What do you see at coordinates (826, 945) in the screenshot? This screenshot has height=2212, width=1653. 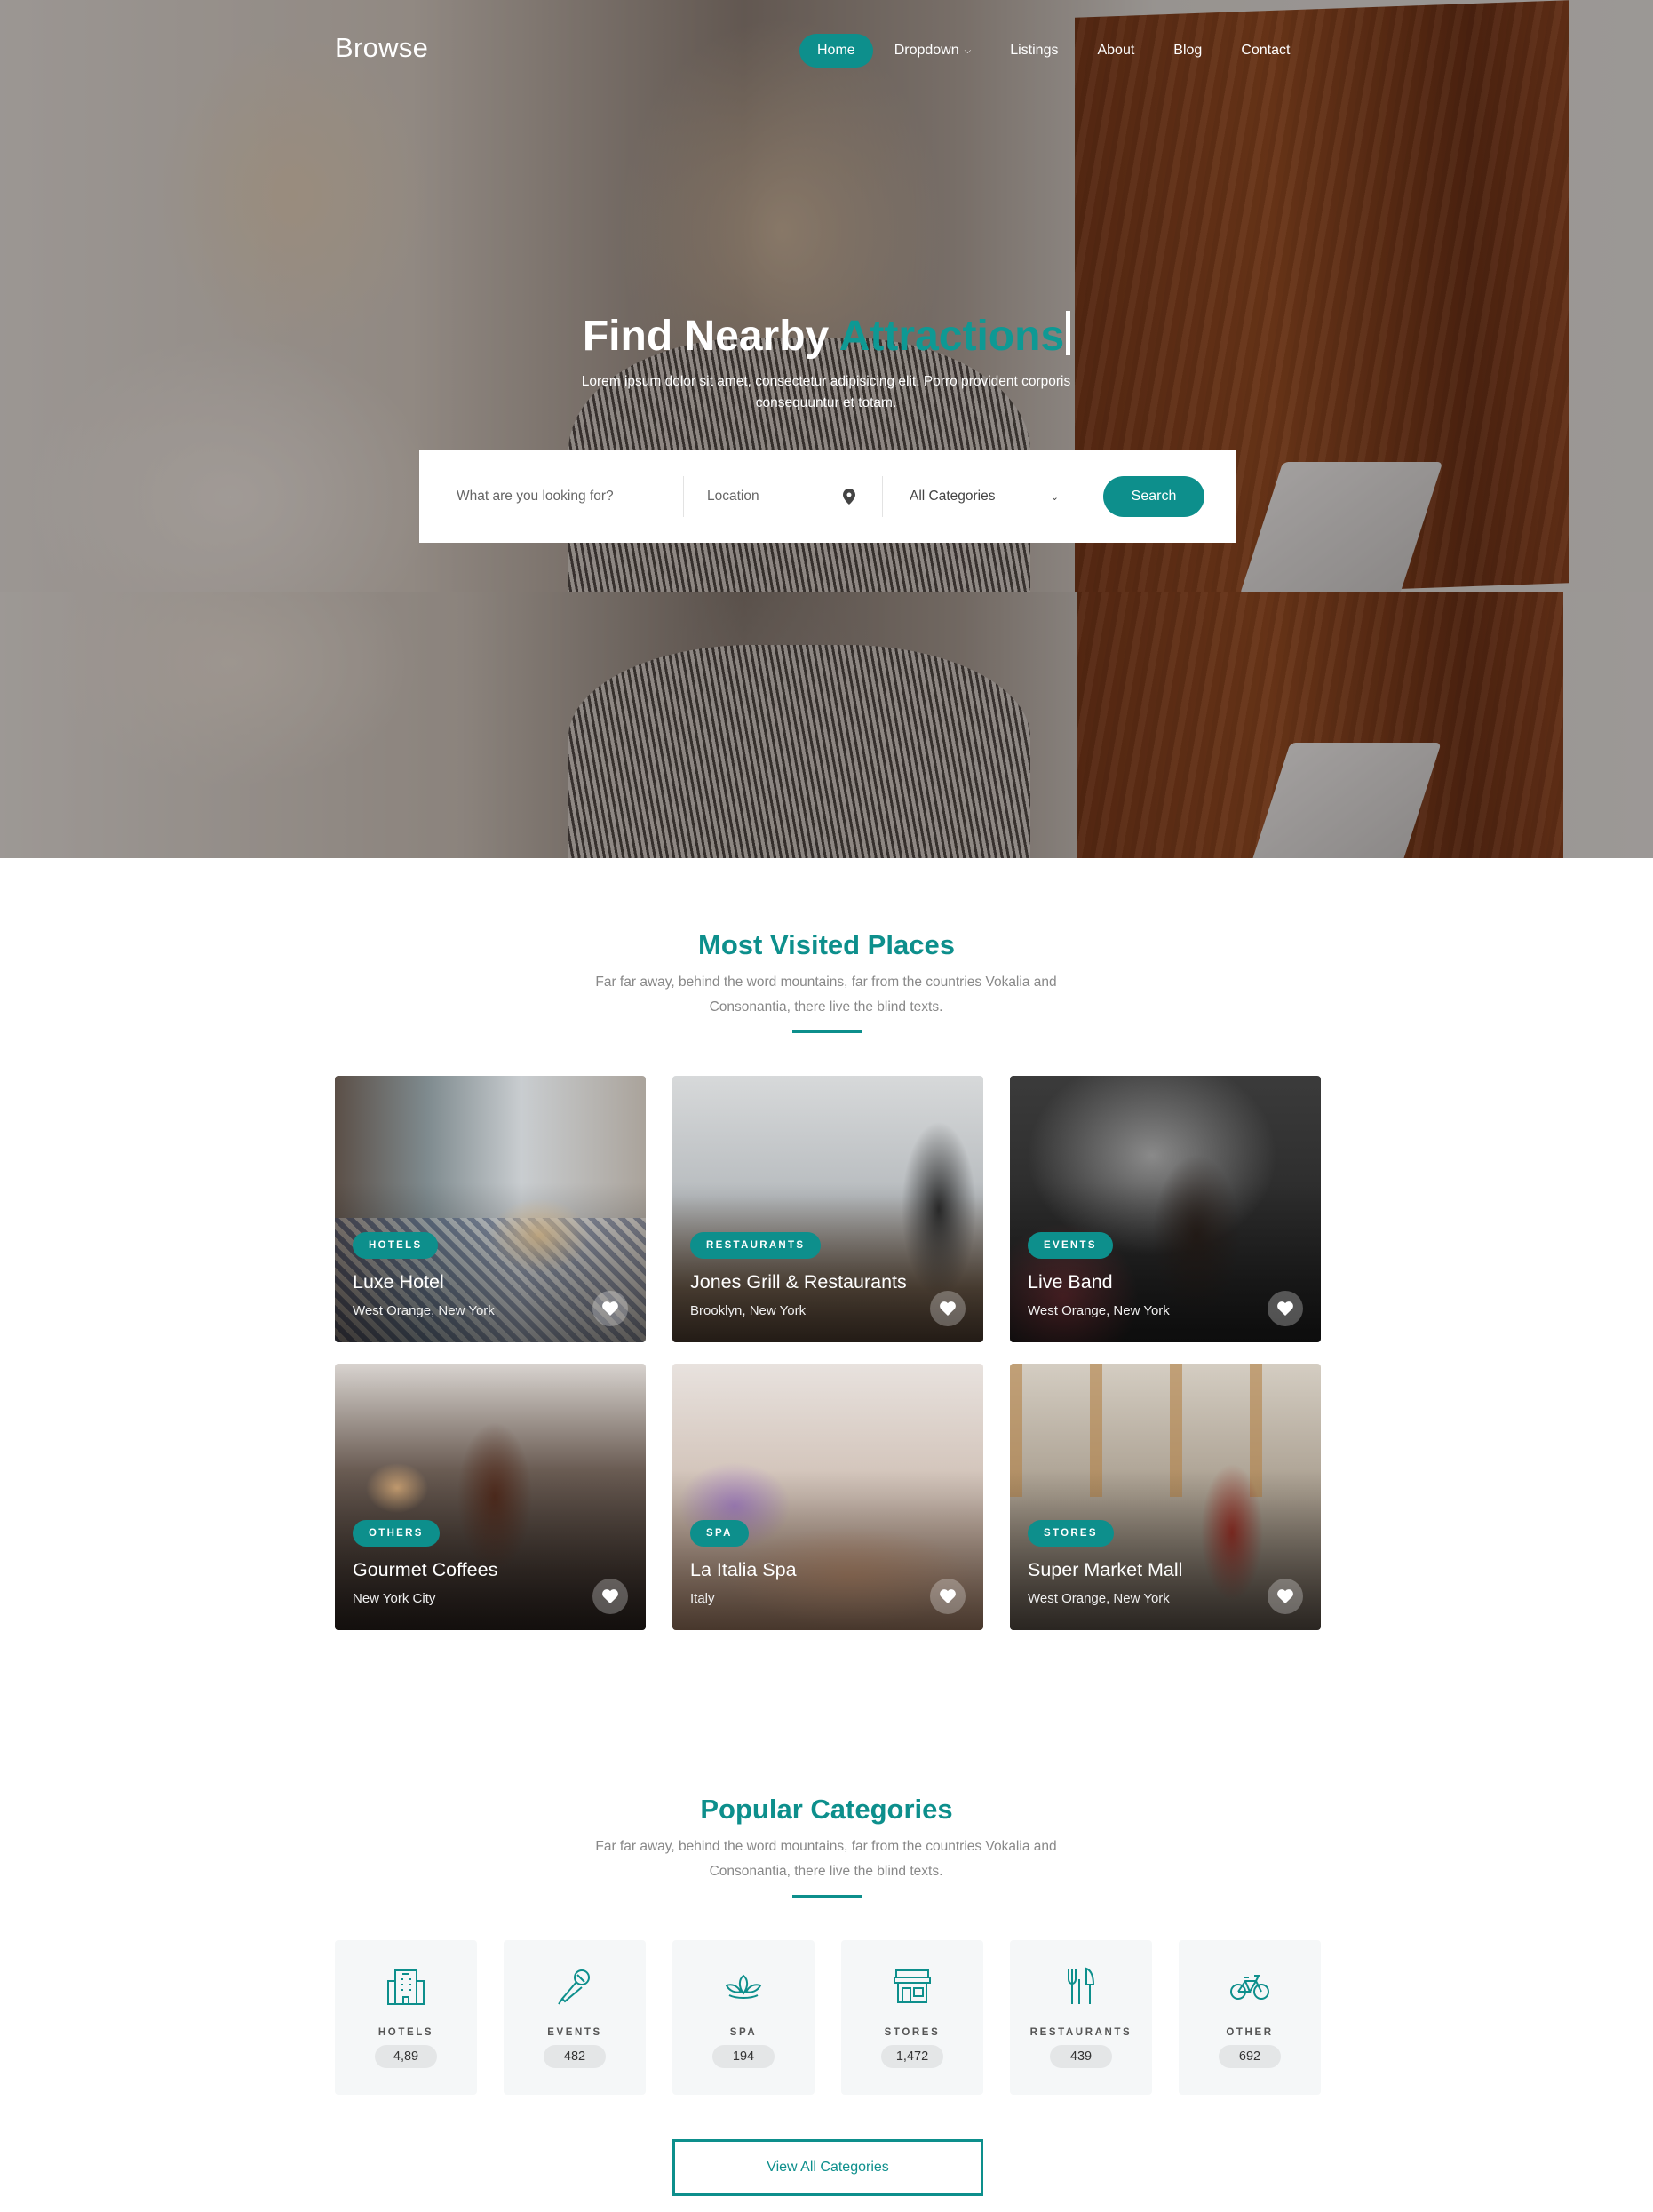 I see `most-visited-title: Most Visited Places` at bounding box center [826, 945].